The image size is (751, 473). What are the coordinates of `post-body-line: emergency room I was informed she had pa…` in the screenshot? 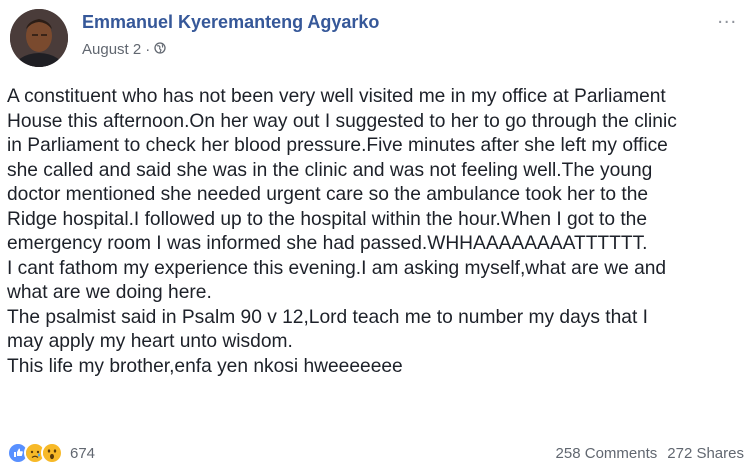 It's located at (327, 243).